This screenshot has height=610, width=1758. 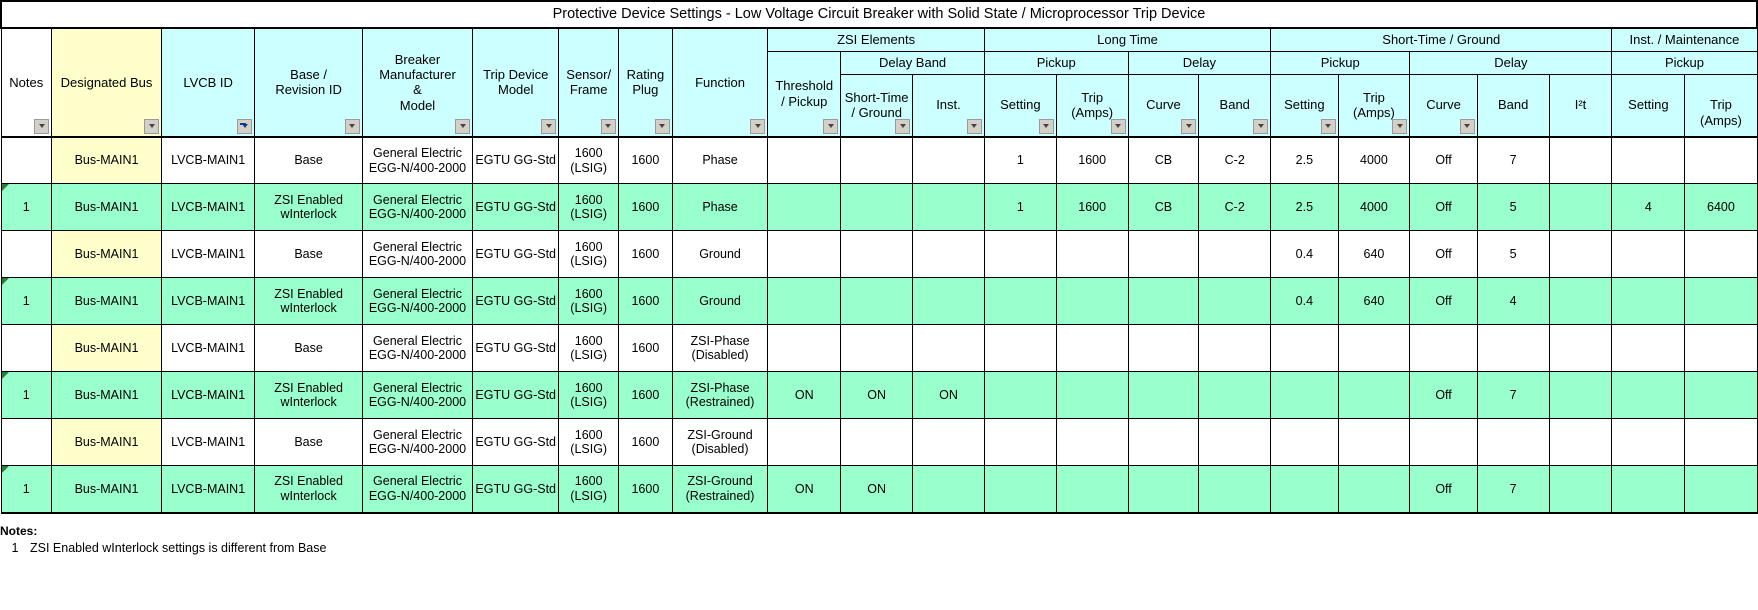 I want to click on filter-dropdown-function, so click(x=758, y=126).